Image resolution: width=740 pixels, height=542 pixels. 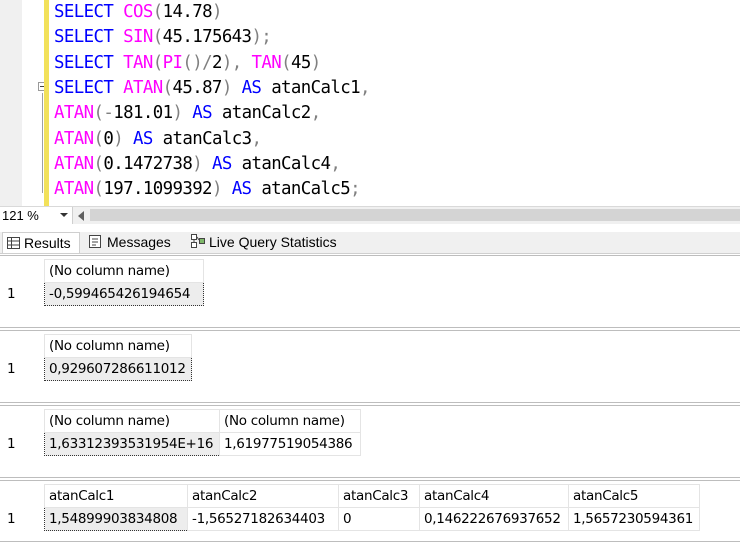 I want to click on grid-cell: 1,61977519054386, so click(x=290, y=444).